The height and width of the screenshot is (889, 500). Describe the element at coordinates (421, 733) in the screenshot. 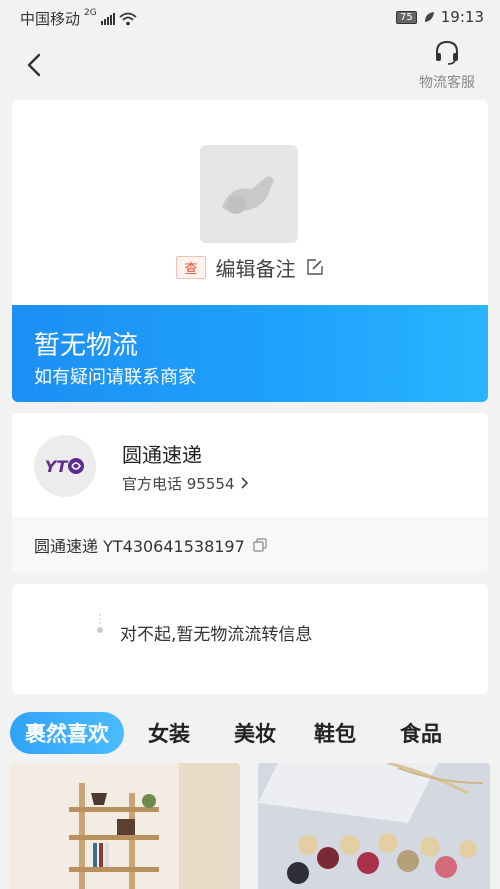

I see `tab-food: 食品` at that location.